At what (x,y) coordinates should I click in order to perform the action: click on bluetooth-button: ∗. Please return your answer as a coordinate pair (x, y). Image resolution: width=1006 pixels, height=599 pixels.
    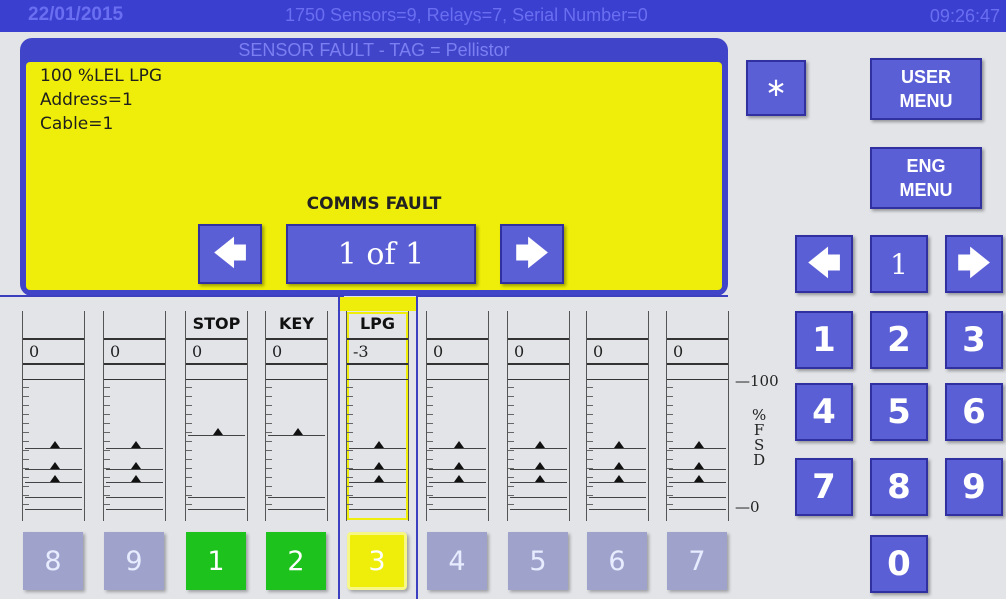
    Looking at the image, I should click on (776, 88).